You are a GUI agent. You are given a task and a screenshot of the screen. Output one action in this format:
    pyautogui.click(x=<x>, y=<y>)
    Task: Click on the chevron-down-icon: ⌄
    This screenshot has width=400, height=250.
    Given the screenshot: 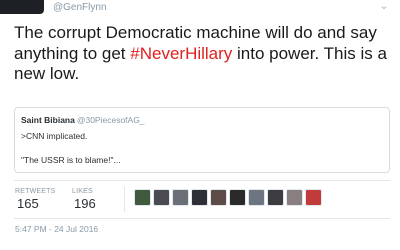 What is the action you would take?
    pyautogui.click(x=384, y=6)
    